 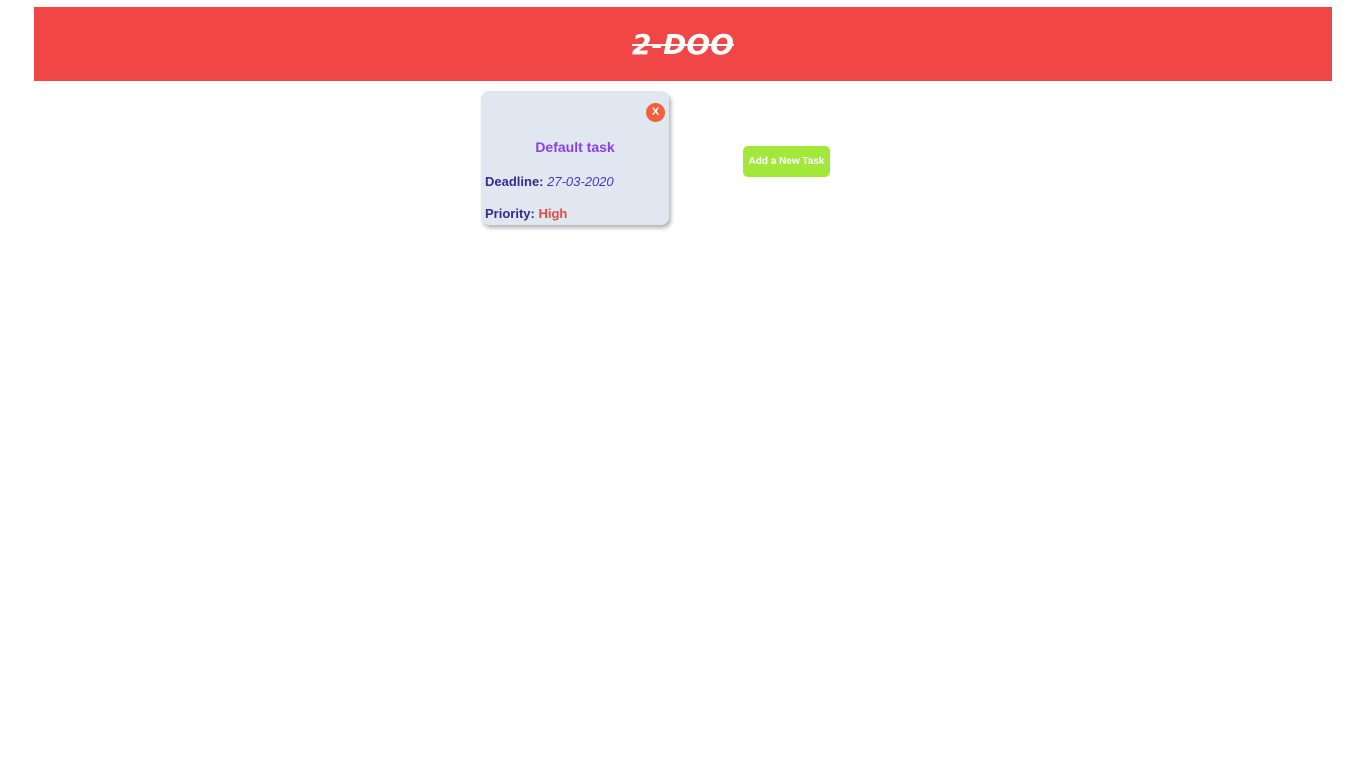 I want to click on app-title: 2-DOO, so click(x=683, y=44).